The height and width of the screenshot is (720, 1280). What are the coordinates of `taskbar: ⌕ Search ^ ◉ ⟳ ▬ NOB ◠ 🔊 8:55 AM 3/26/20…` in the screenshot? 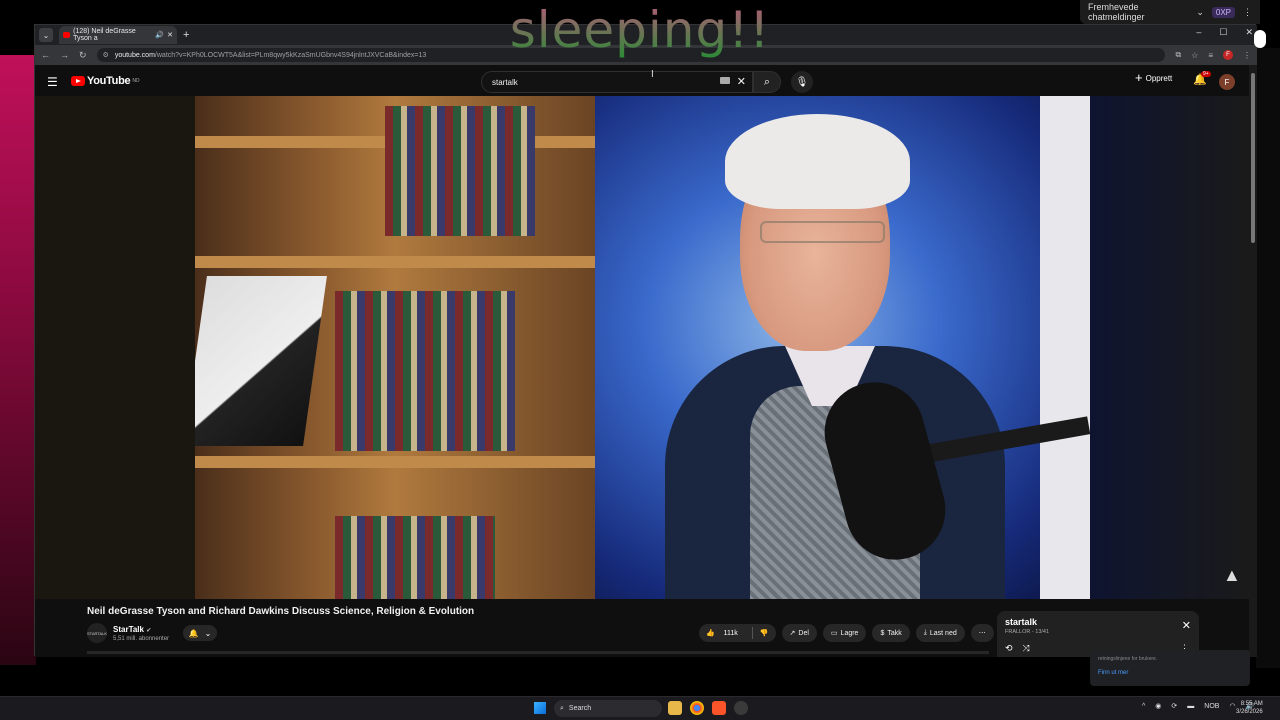 It's located at (640, 708).